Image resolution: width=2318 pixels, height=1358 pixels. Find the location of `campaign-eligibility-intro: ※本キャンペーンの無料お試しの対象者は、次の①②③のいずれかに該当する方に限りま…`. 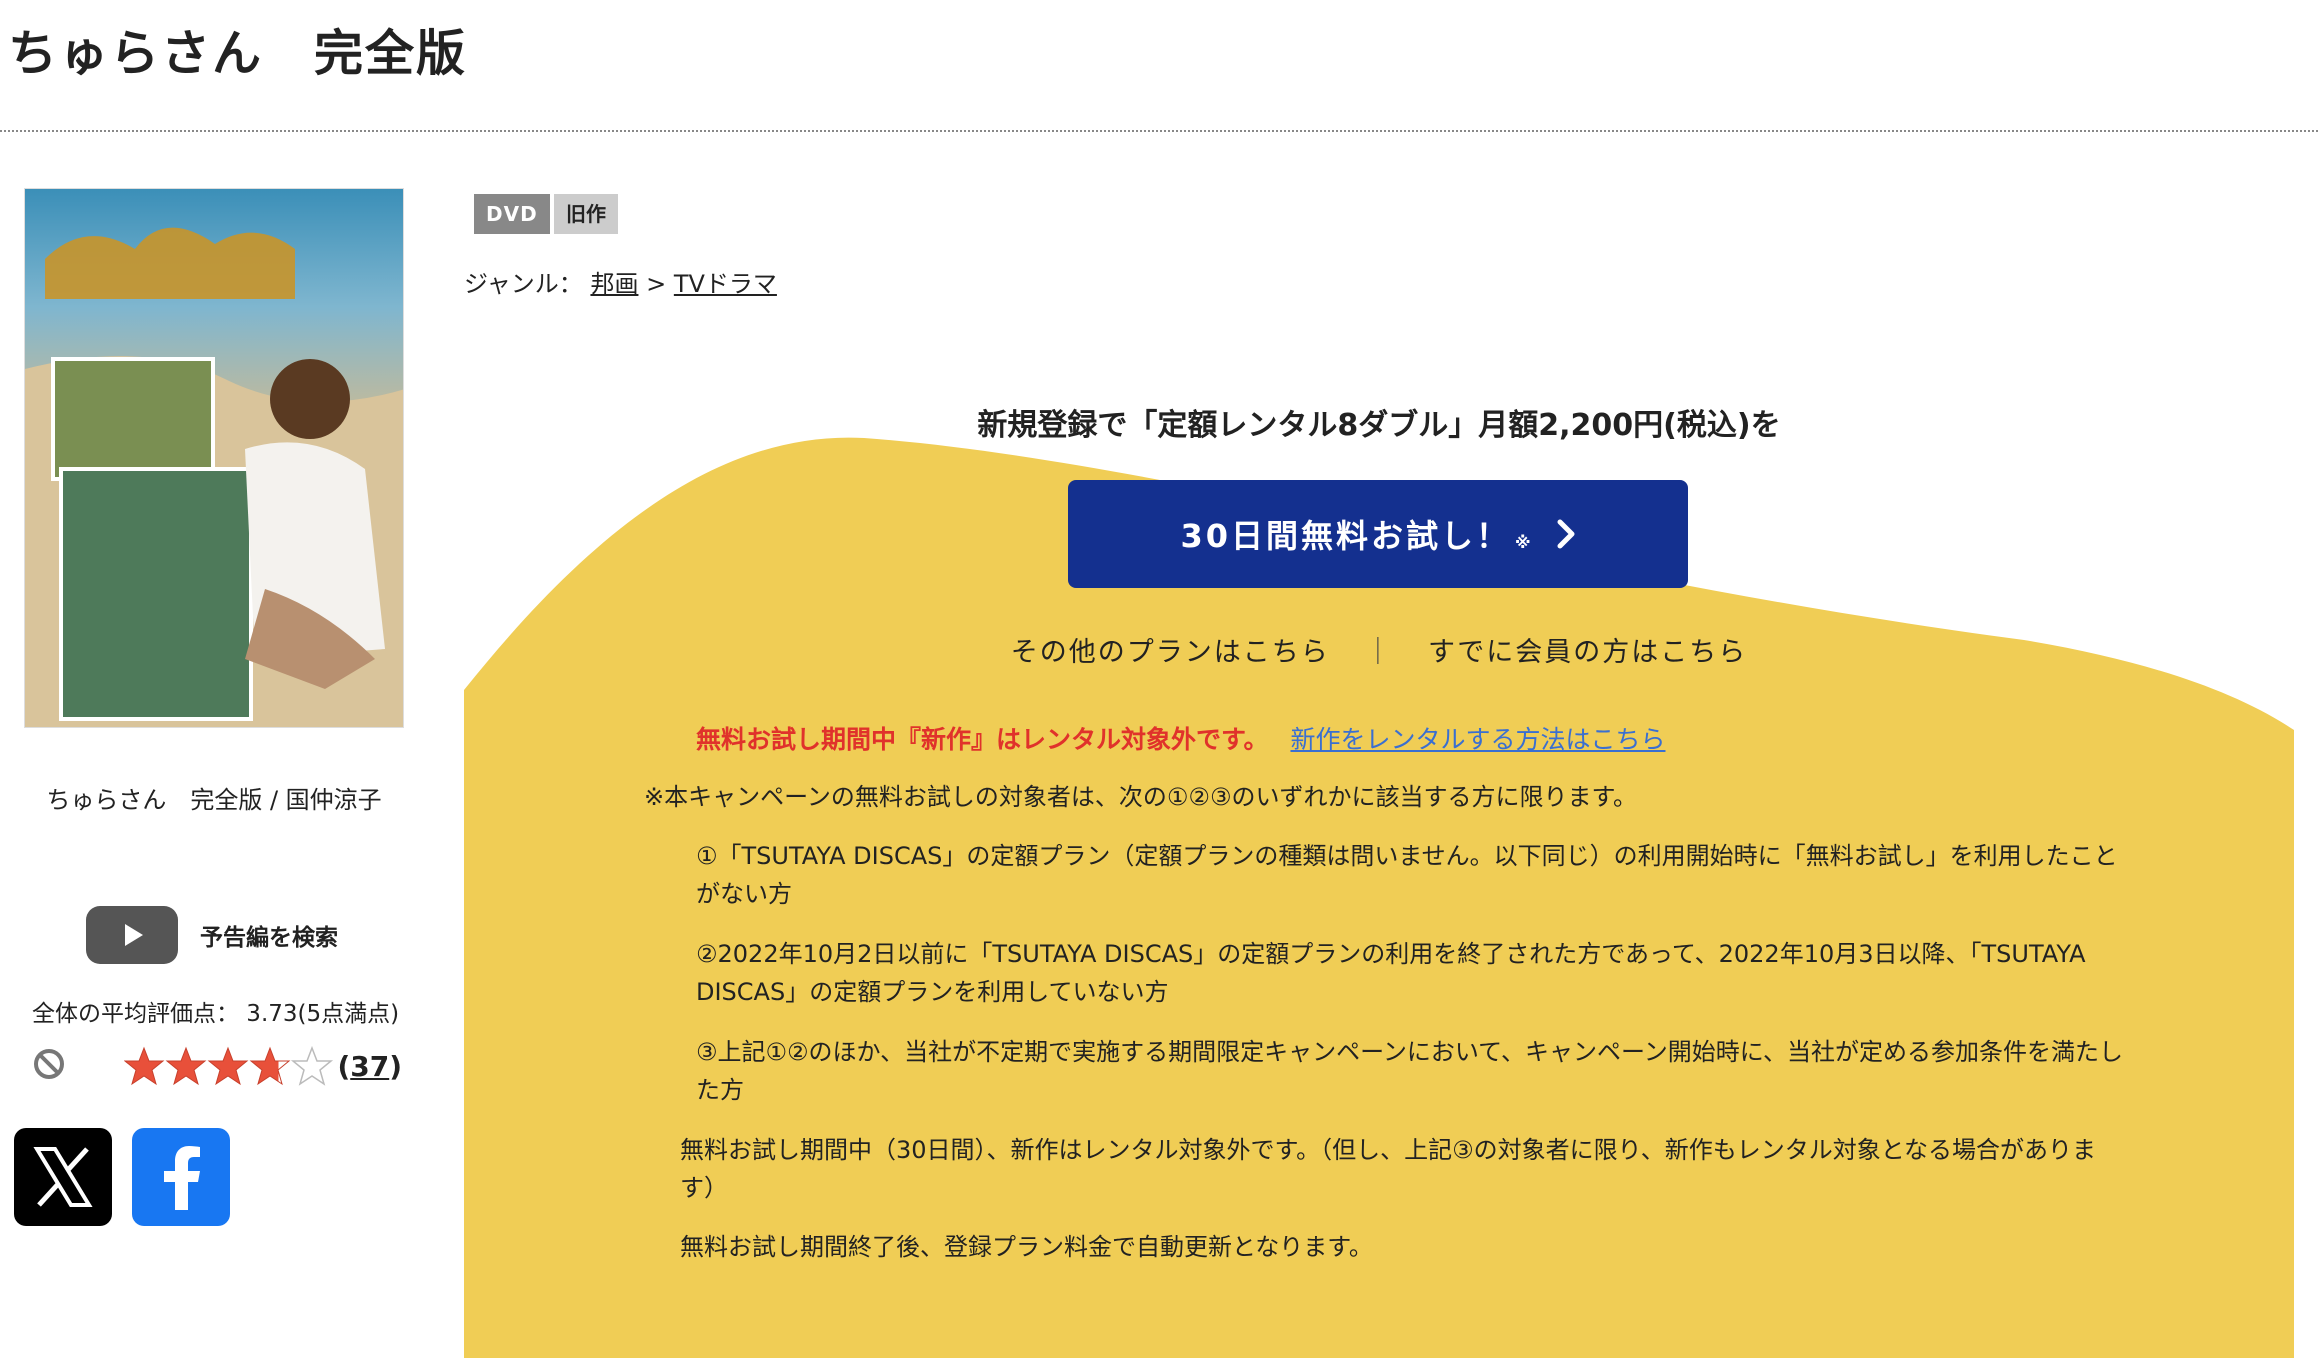

campaign-eligibility-intro: ※本キャンペーンの無料お試しの対象者は、次の①②③のいずれかに該当する方に限りま… is located at coordinates (1141, 797).